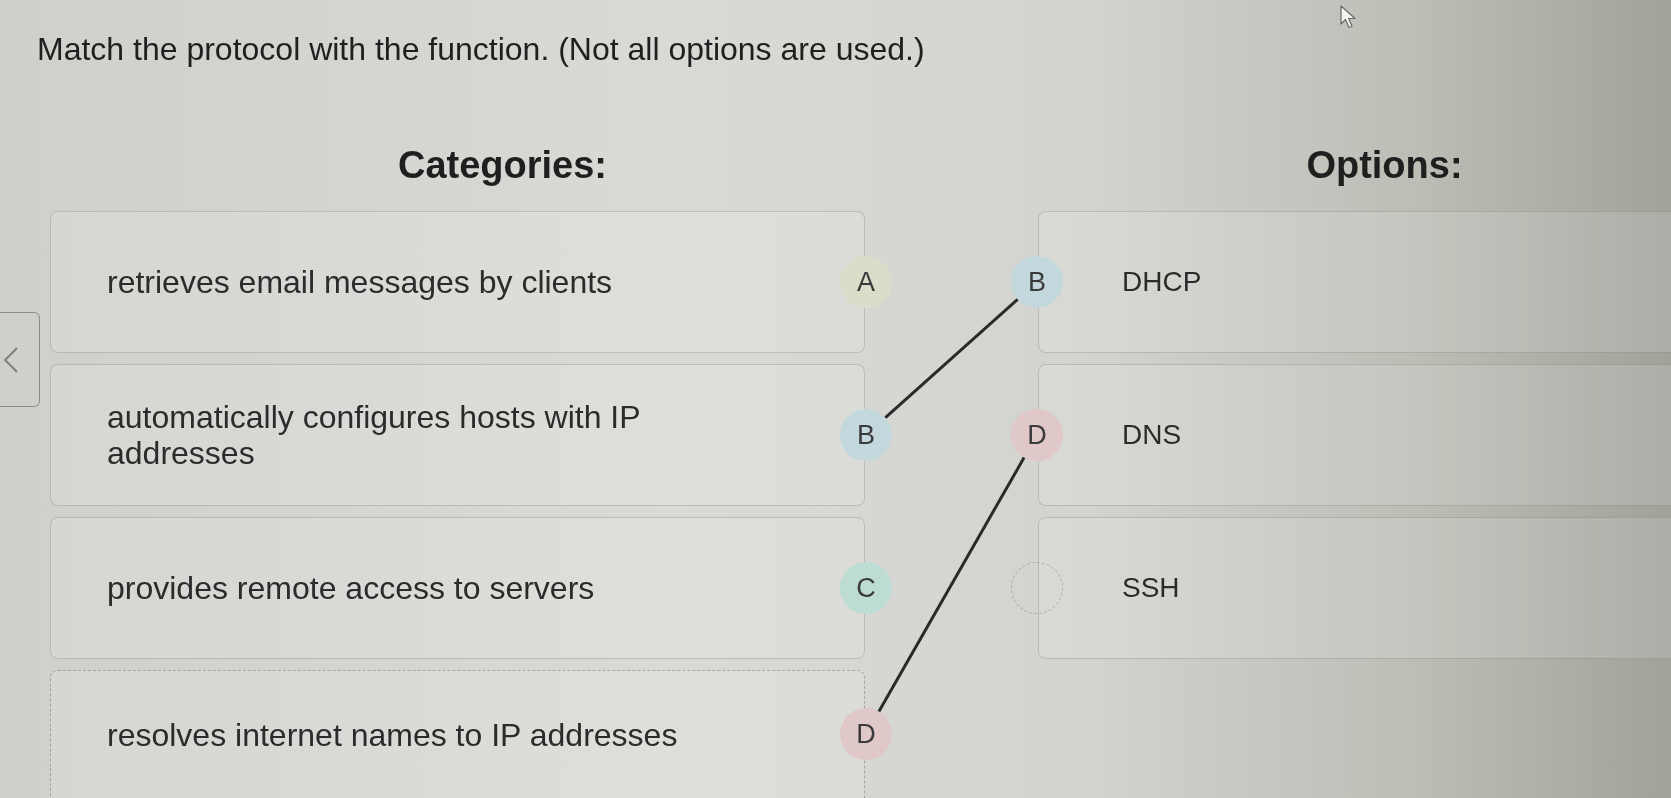  I want to click on cursor-icon, so click(1349, 17).